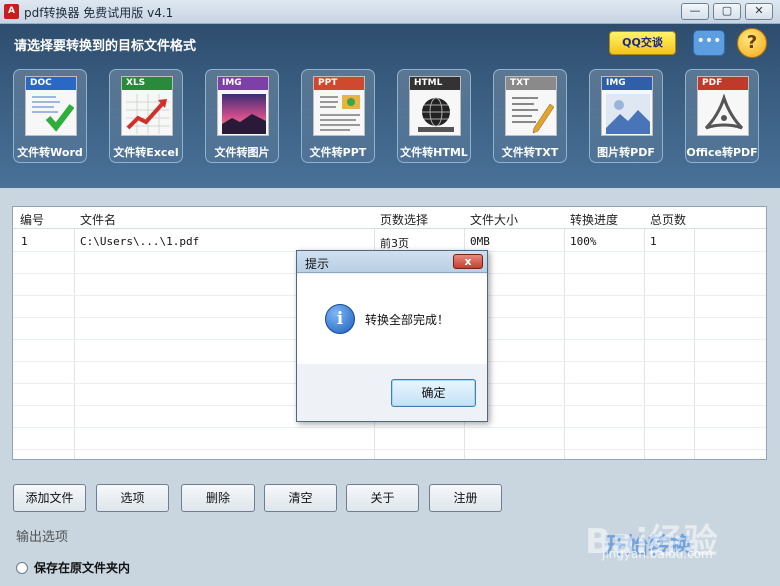 The image size is (780, 586). I want to click on clear-button: 清空, so click(300, 498).